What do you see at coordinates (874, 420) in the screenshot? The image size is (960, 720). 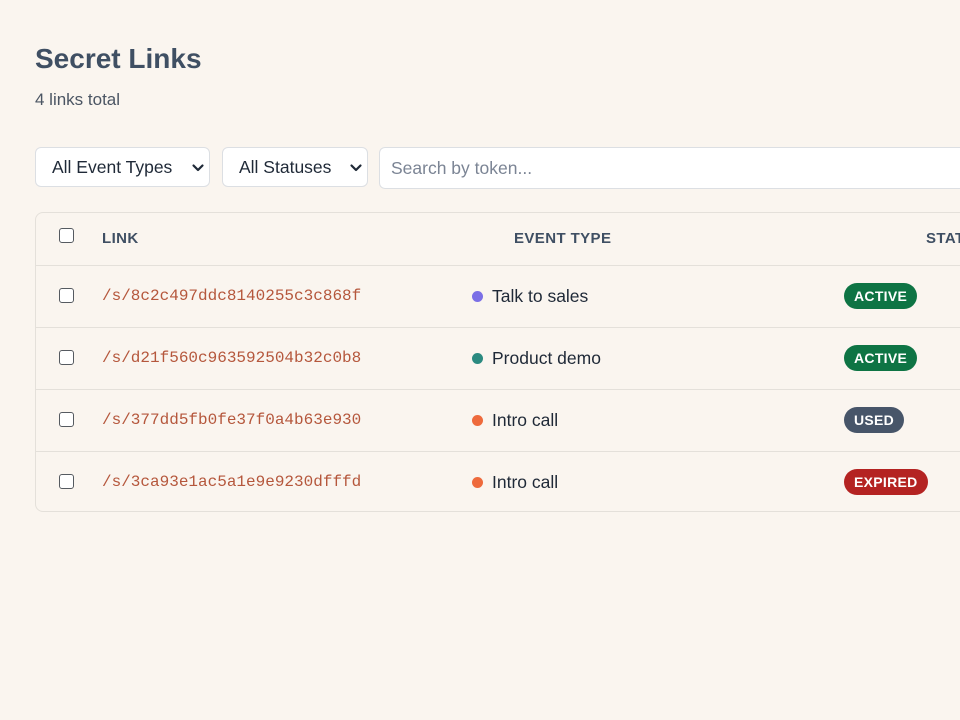 I see `status-badge: USED` at bounding box center [874, 420].